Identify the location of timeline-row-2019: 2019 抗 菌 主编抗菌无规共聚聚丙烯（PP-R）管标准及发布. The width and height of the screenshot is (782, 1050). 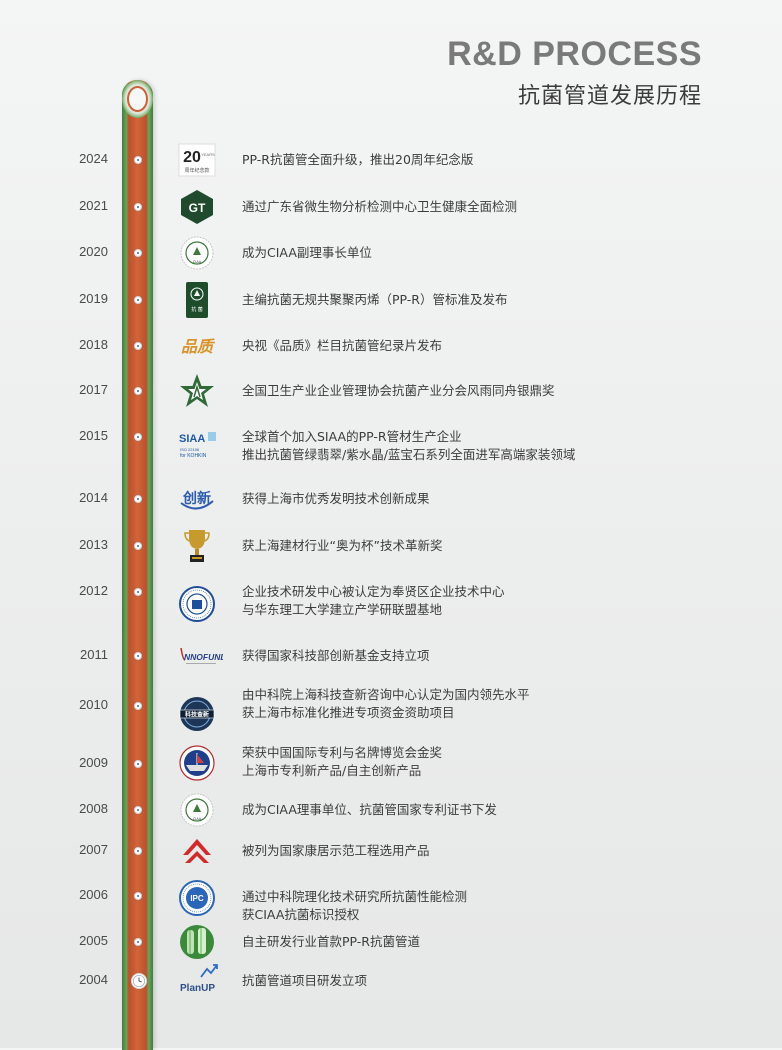
(391, 300).